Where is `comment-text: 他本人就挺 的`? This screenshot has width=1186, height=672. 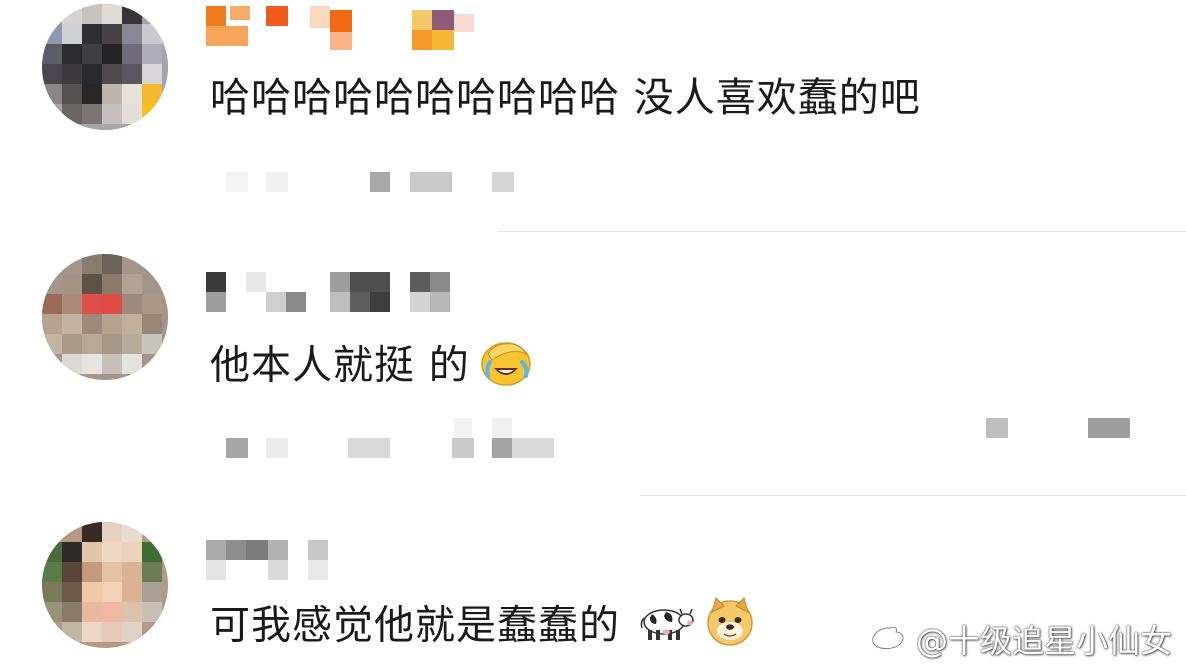 comment-text: 他本人就挺 的 is located at coordinates (372, 367).